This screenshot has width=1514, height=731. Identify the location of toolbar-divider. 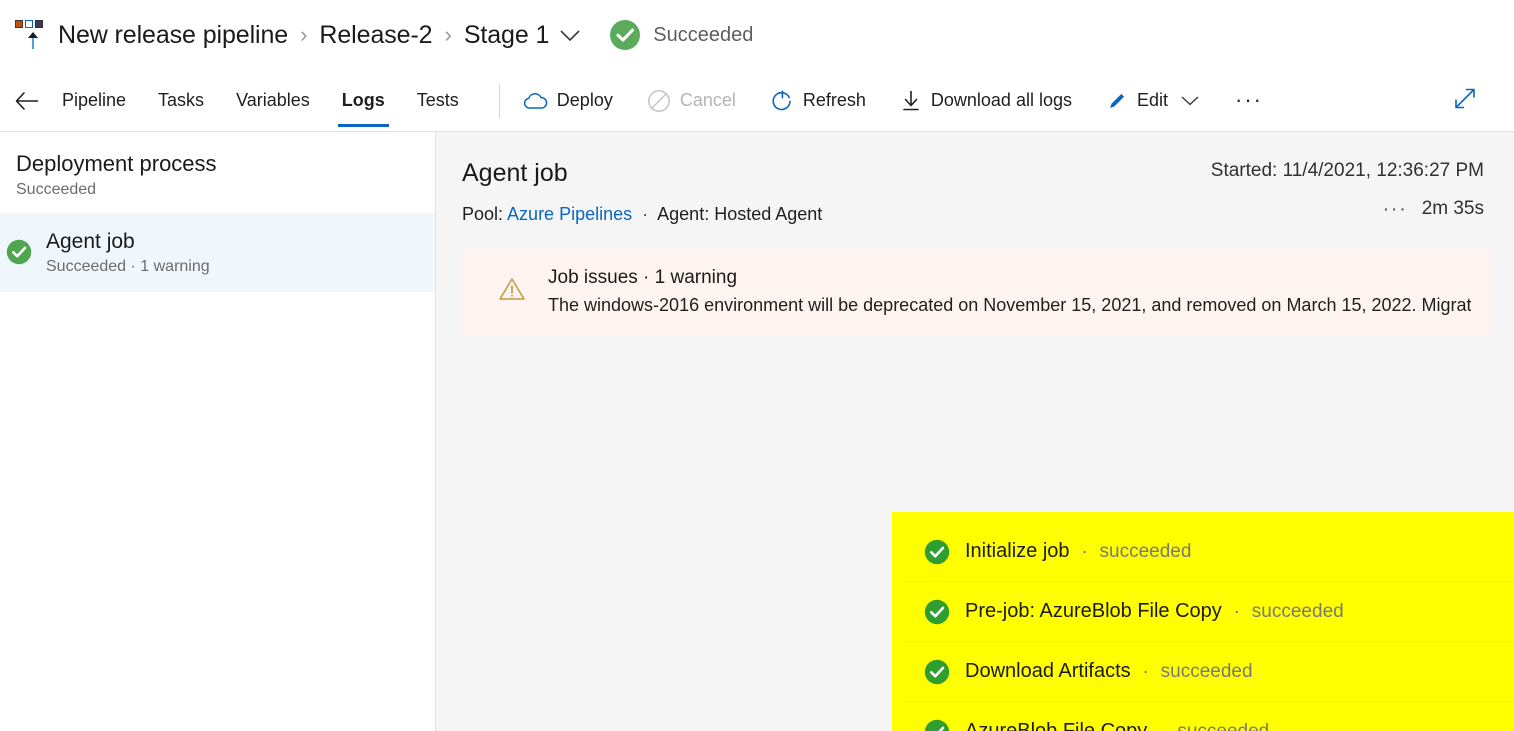
(499, 100).